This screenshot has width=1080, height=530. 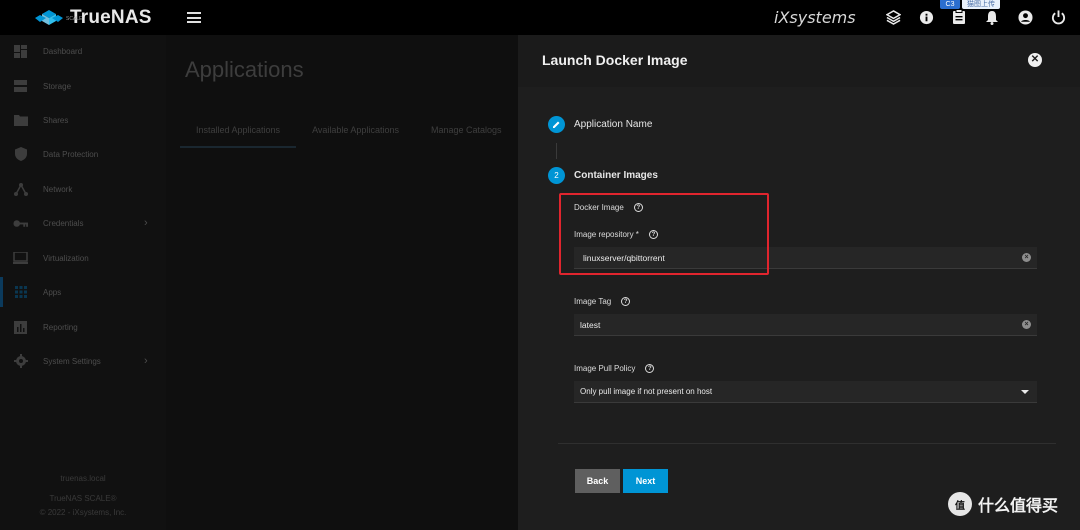 What do you see at coordinates (645, 481) in the screenshot?
I see `next-button: Next` at bounding box center [645, 481].